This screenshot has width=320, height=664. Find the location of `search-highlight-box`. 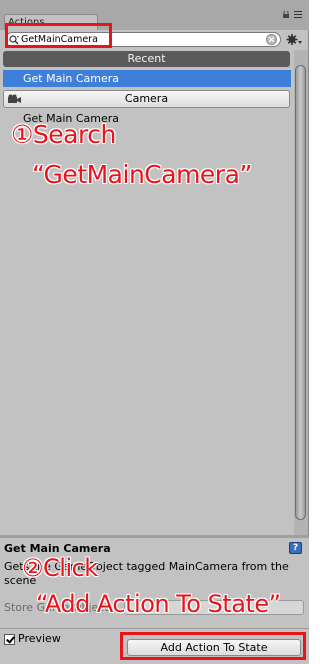

search-highlight-box is located at coordinates (58, 35).